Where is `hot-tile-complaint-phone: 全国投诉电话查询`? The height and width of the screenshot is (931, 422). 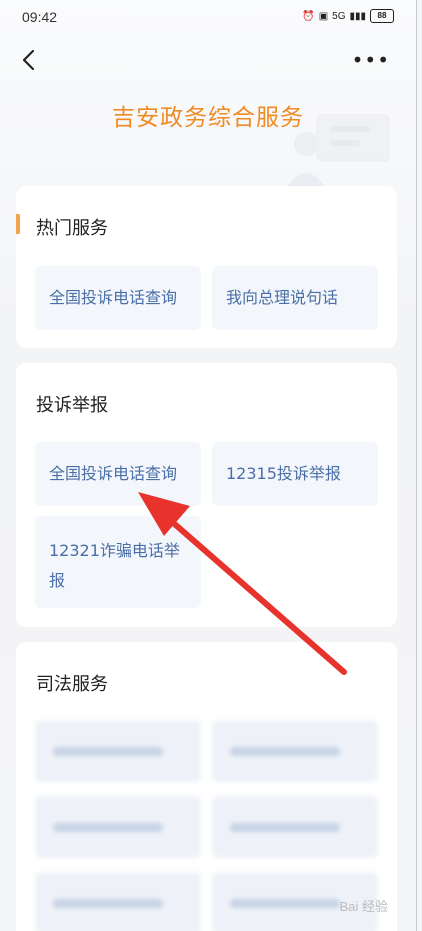 hot-tile-complaint-phone: 全国投诉电话查询 is located at coordinates (118, 298).